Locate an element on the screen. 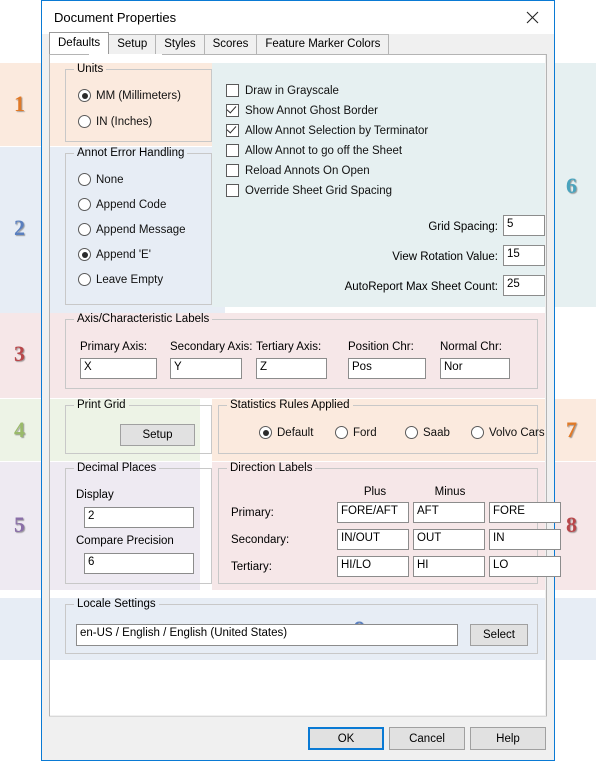 The height and width of the screenshot is (761, 596). marker-number-6: 6 is located at coordinates (571, 185).